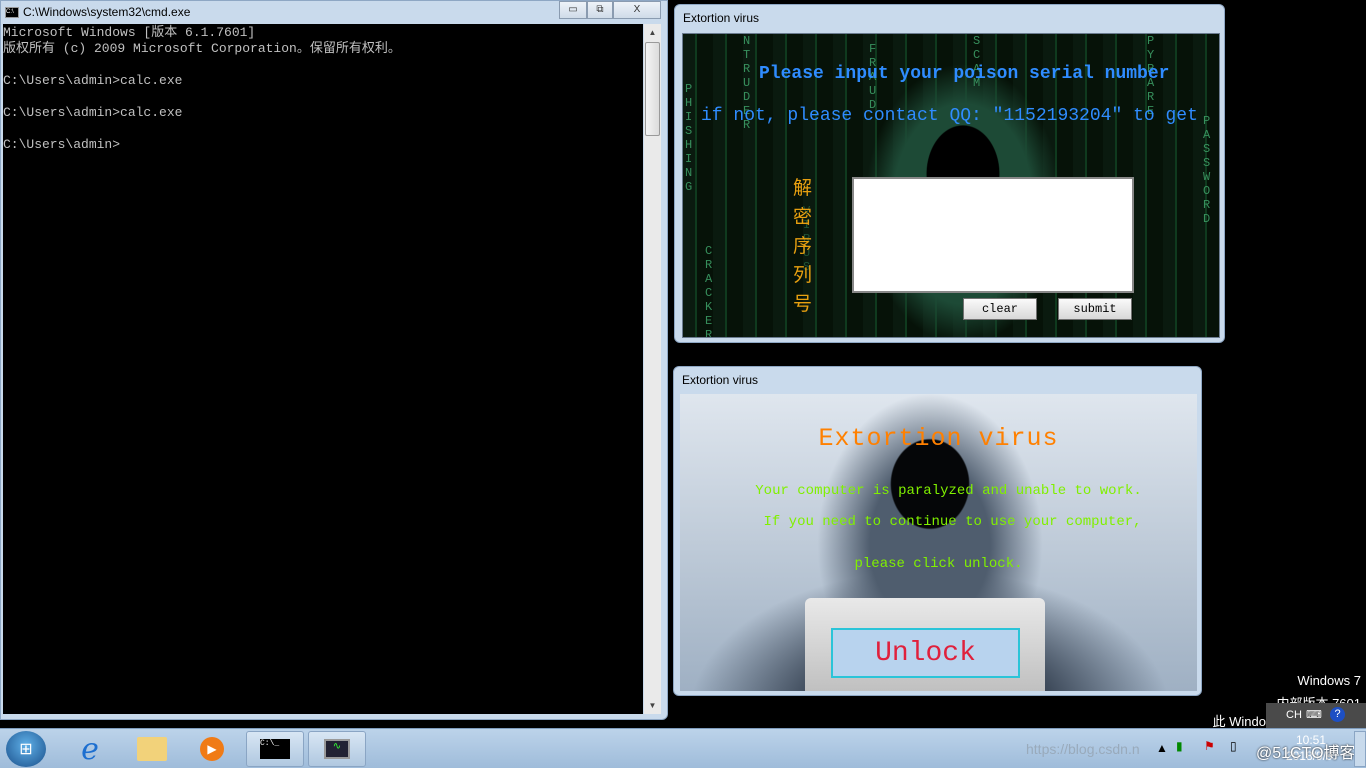 Image resolution: width=1366 pixels, height=768 pixels. Describe the element at coordinates (12, 12) in the screenshot. I see `cmd-icon: C:\` at that location.